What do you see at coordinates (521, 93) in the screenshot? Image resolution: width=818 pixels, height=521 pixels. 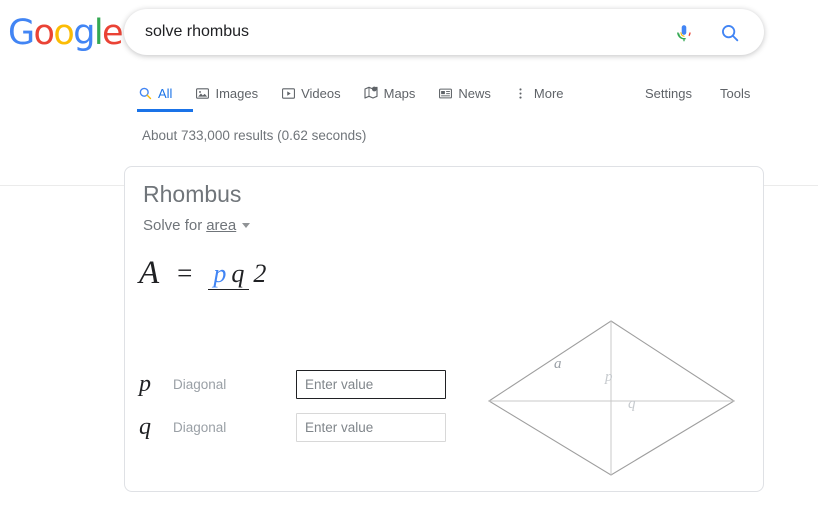 I see `kebab-menu-icon` at bounding box center [521, 93].